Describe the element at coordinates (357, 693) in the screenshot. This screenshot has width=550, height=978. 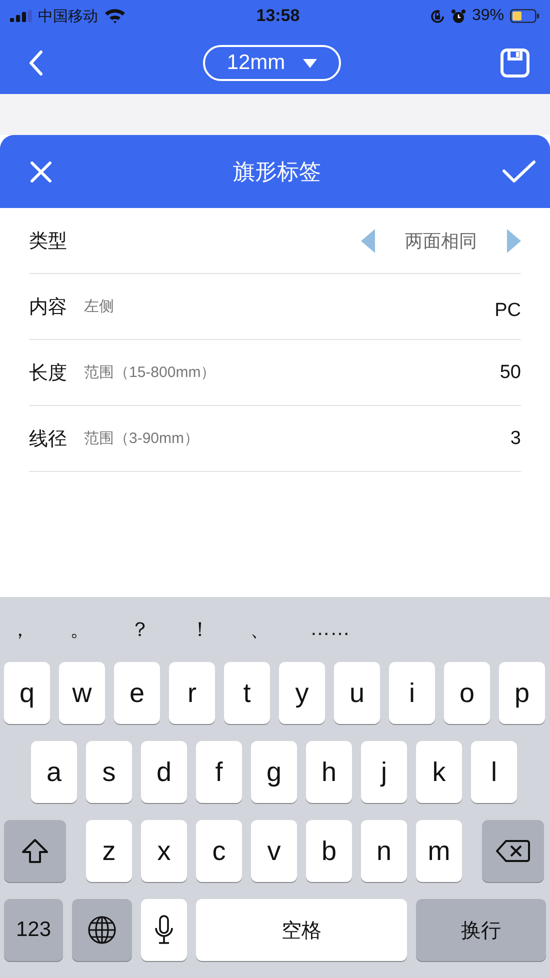
I see `letter-key: u` at that location.